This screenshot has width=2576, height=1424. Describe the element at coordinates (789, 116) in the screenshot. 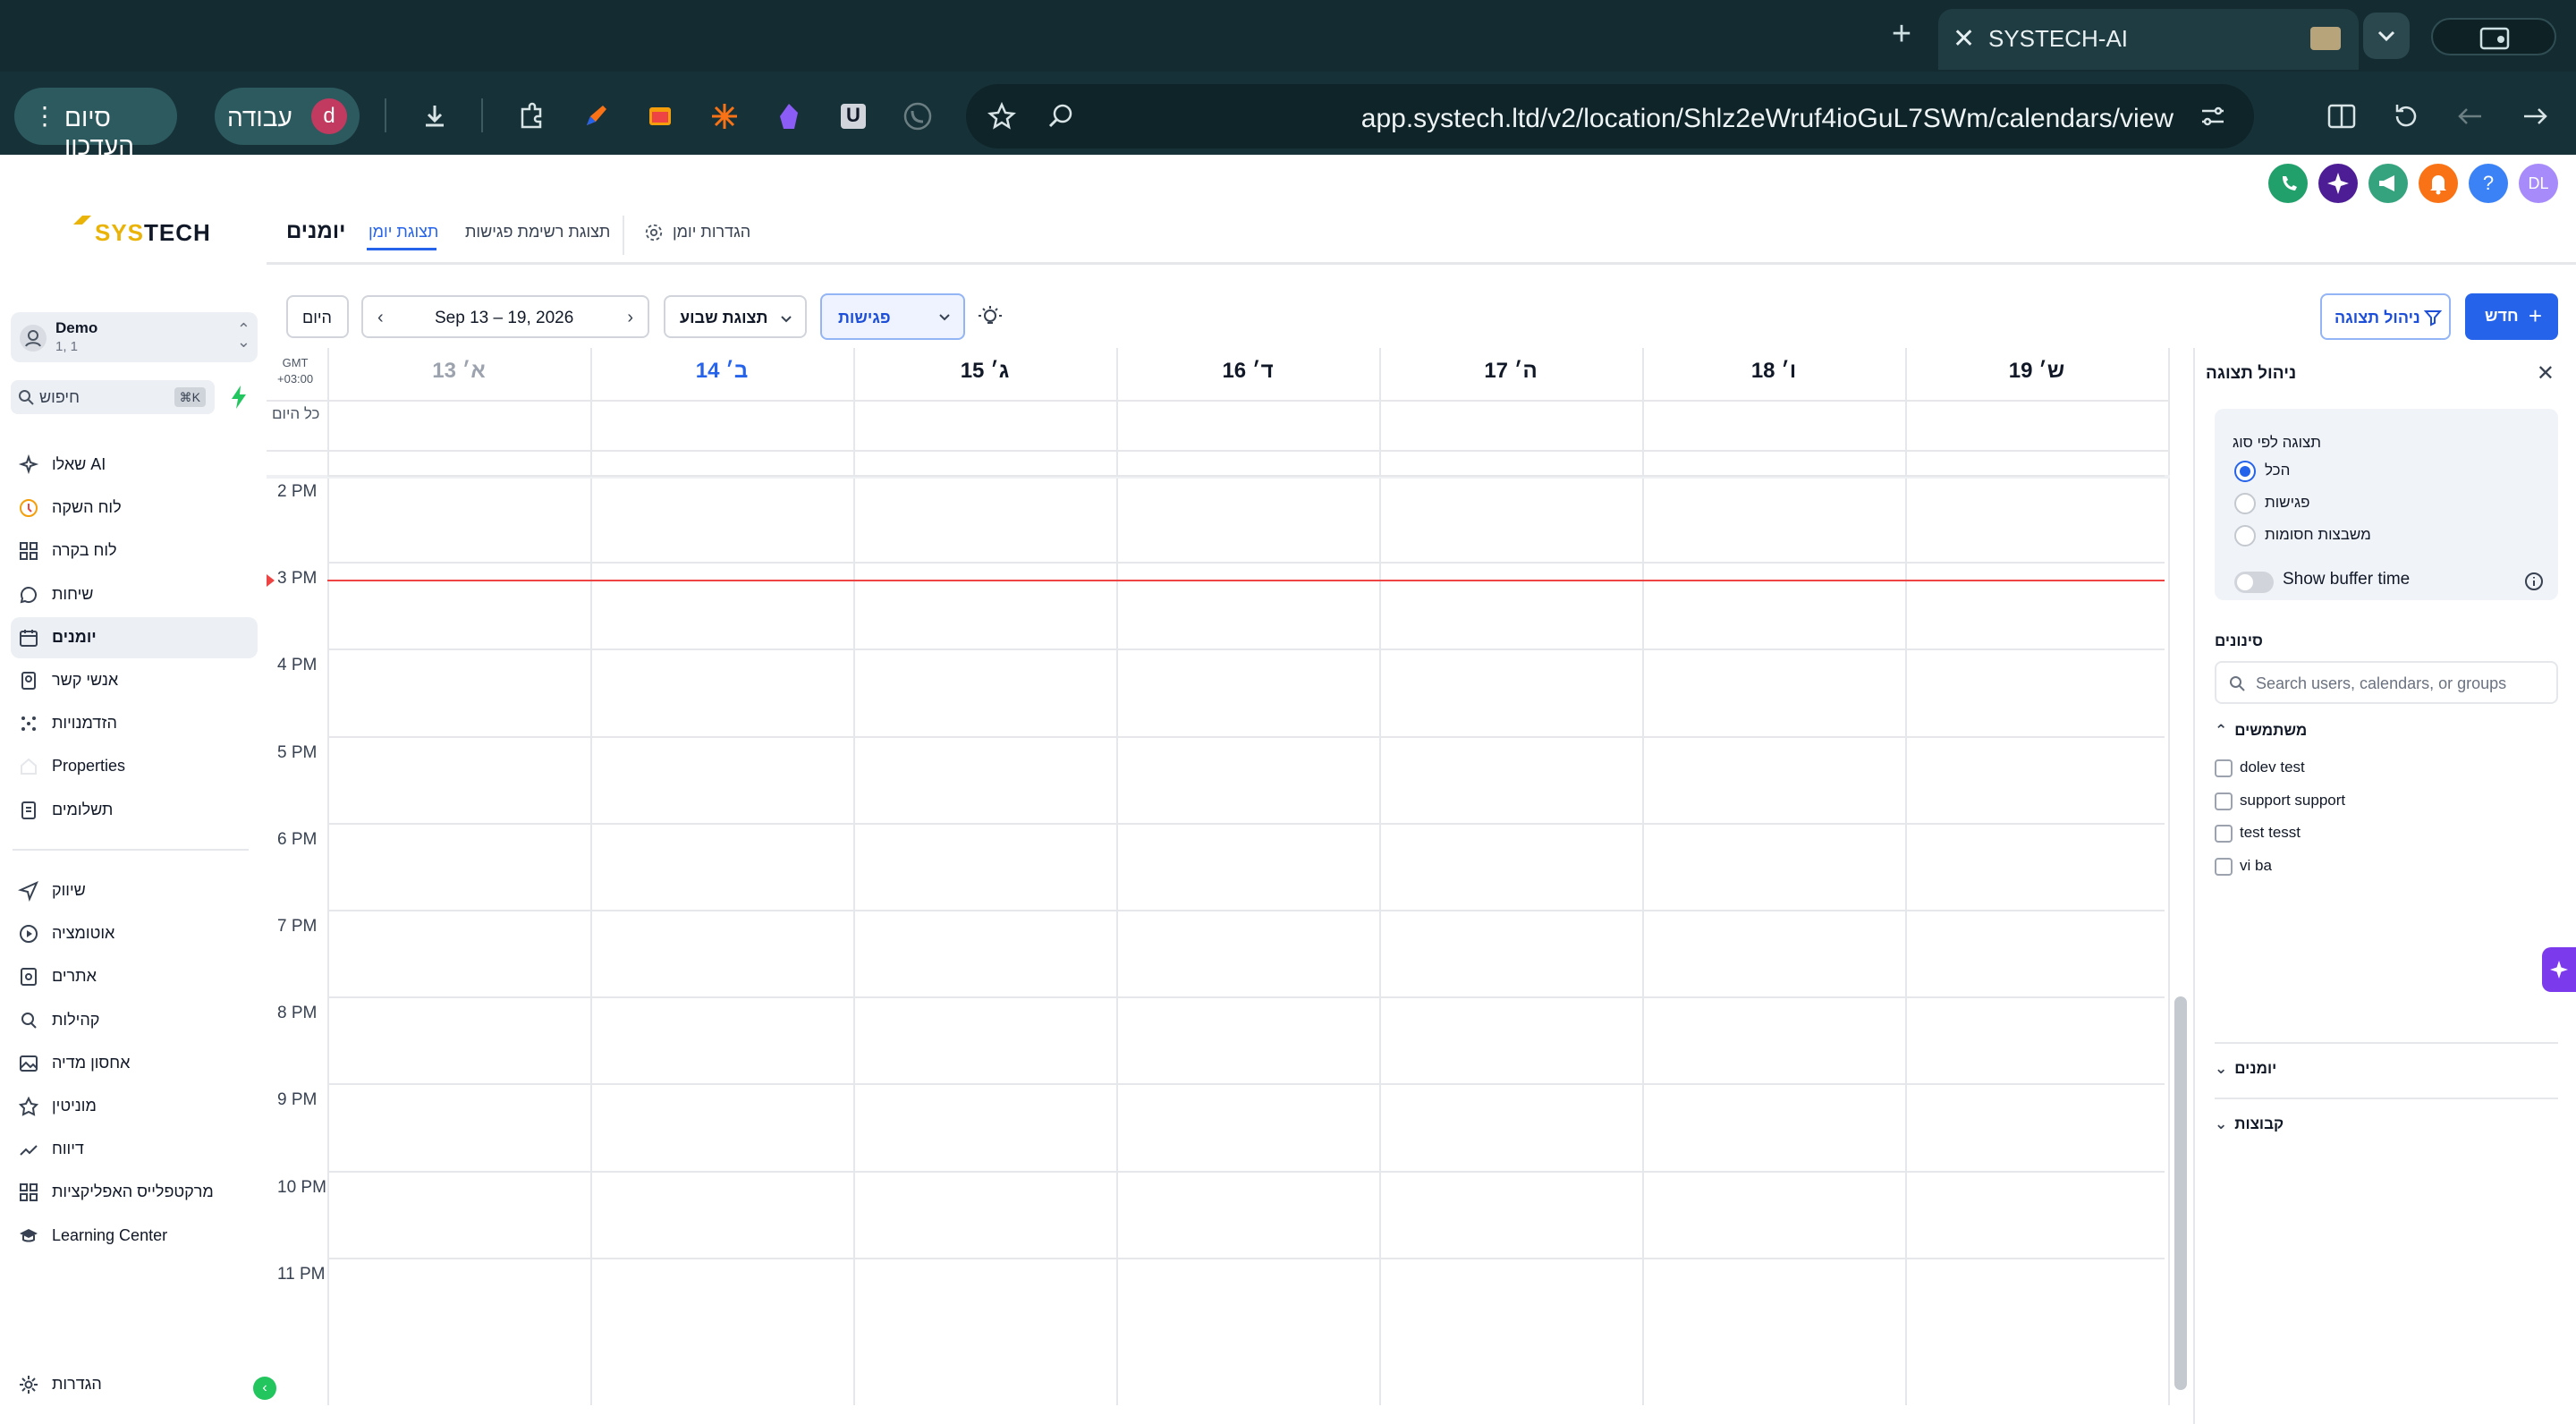

I see `obsidian-extension-icon` at that location.